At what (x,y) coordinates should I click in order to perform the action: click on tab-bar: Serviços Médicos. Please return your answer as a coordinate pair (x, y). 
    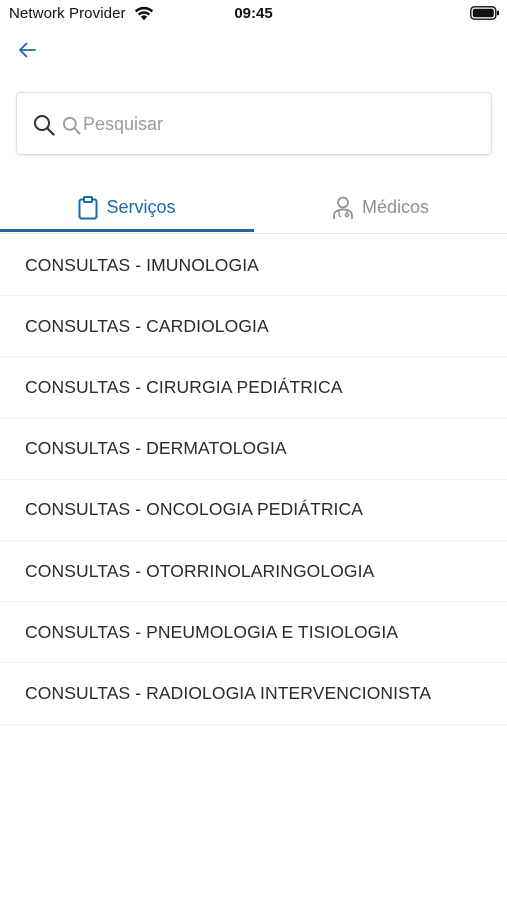
    Looking at the image, I should click on (253, 208).